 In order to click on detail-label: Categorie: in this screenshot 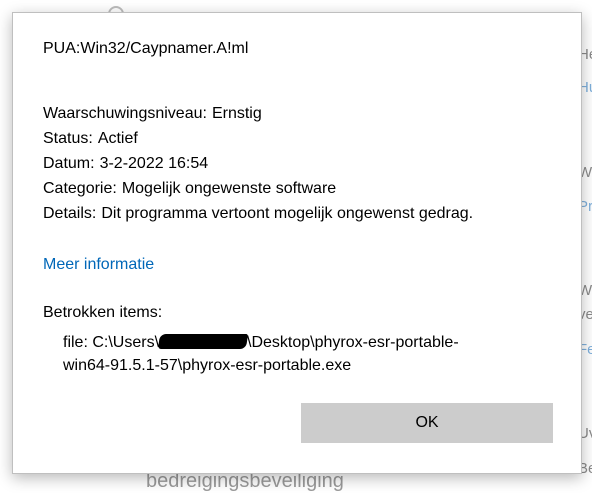, I will do `click(80, 188)`.